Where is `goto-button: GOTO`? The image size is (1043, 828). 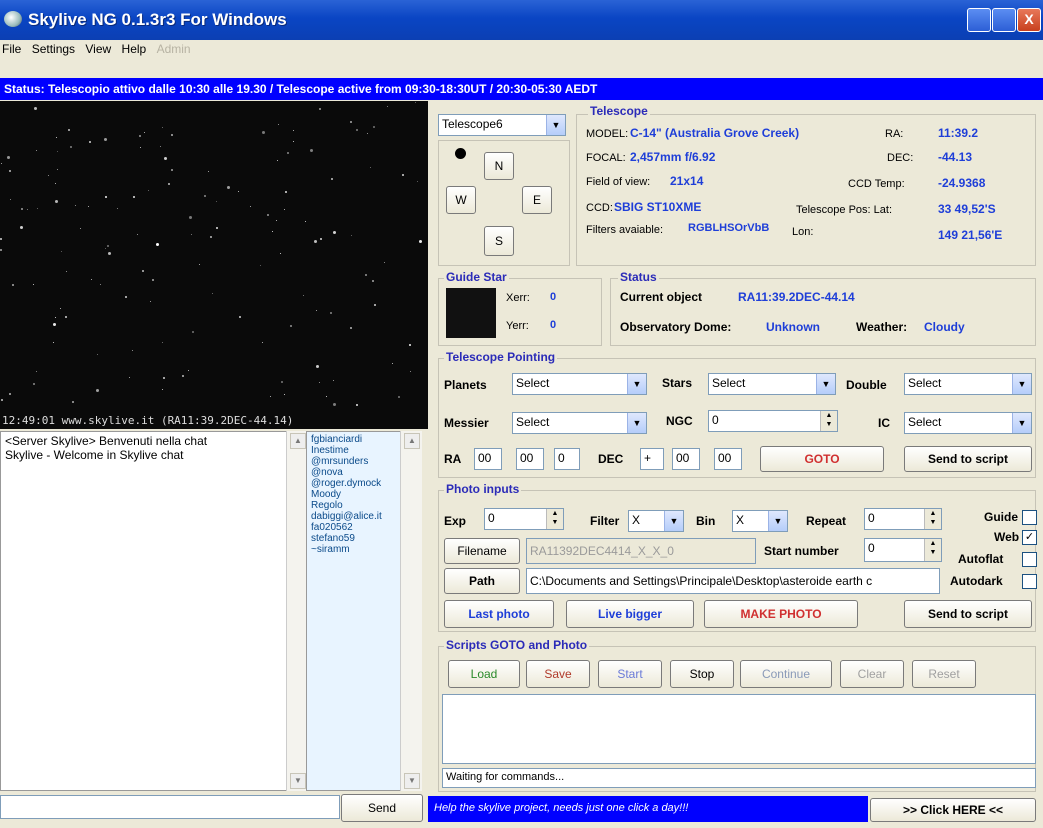
goto-button: GOTO is located at coordinates (822, 459).